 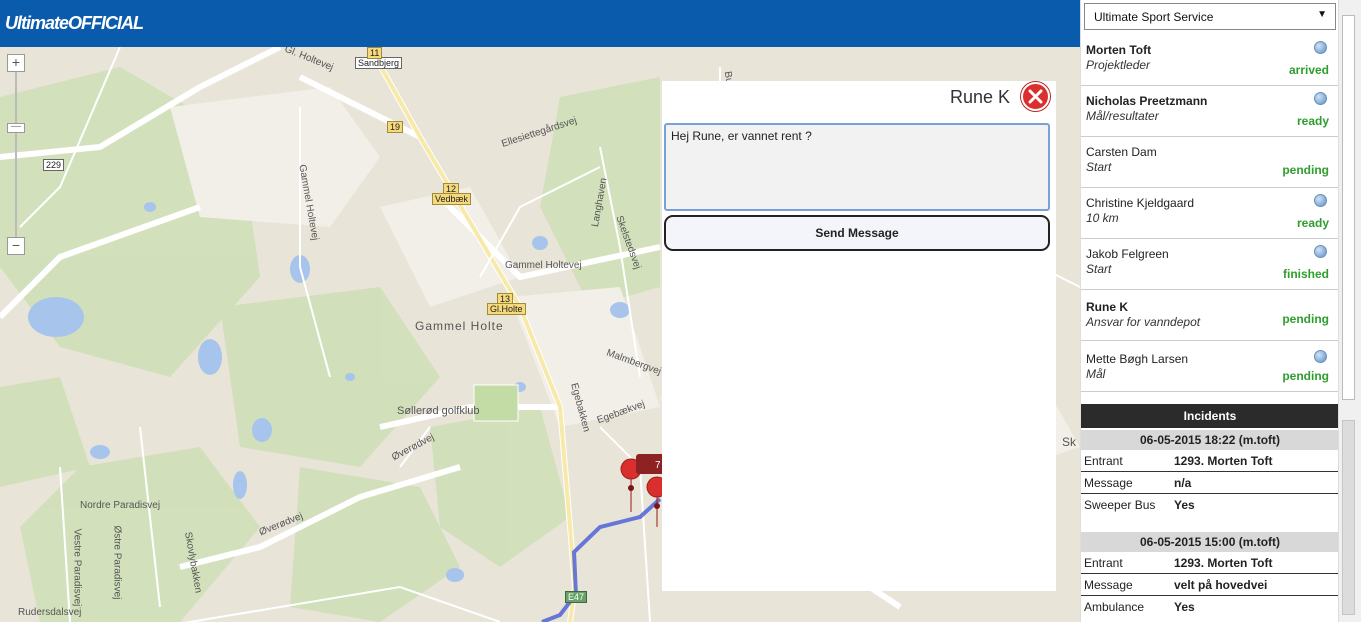 What do you see at coordinates (1210, 366) in the screenshot?
I see `person-row: Mette Bøgh Larsen Mål pending` at bounding box center [1210, 366].